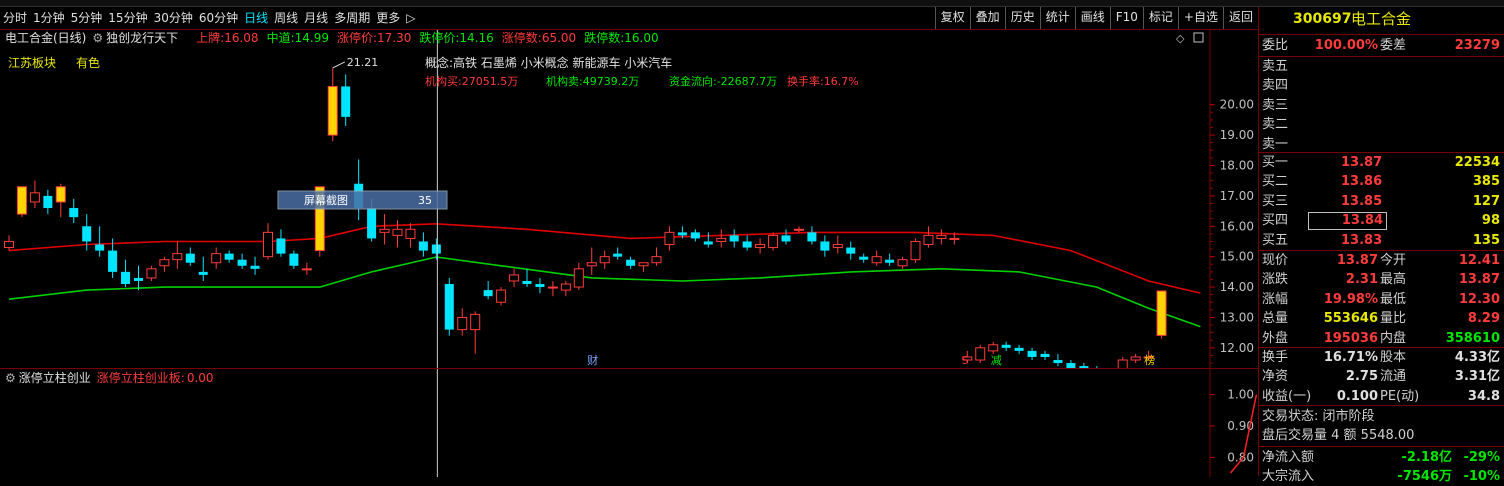 The width and height of the screenshot is (1504, 486). Describe the element at coordinates (1381, 105) in the screenshot. I see `ask-row: 卖三` at that location.